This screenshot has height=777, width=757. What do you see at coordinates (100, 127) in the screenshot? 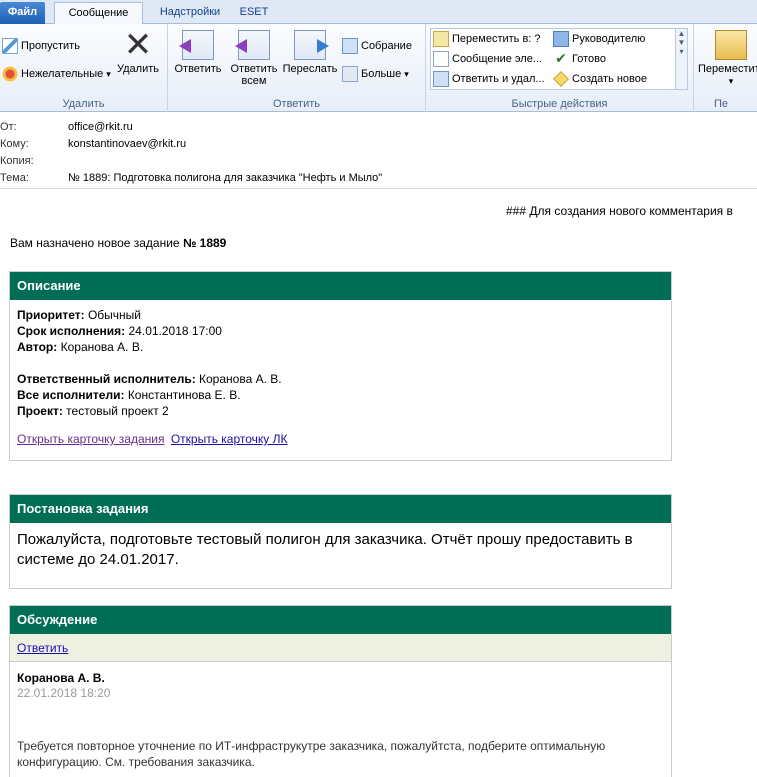
I see `from-value: office@rkit.ru` at bounding box center [100, 127].